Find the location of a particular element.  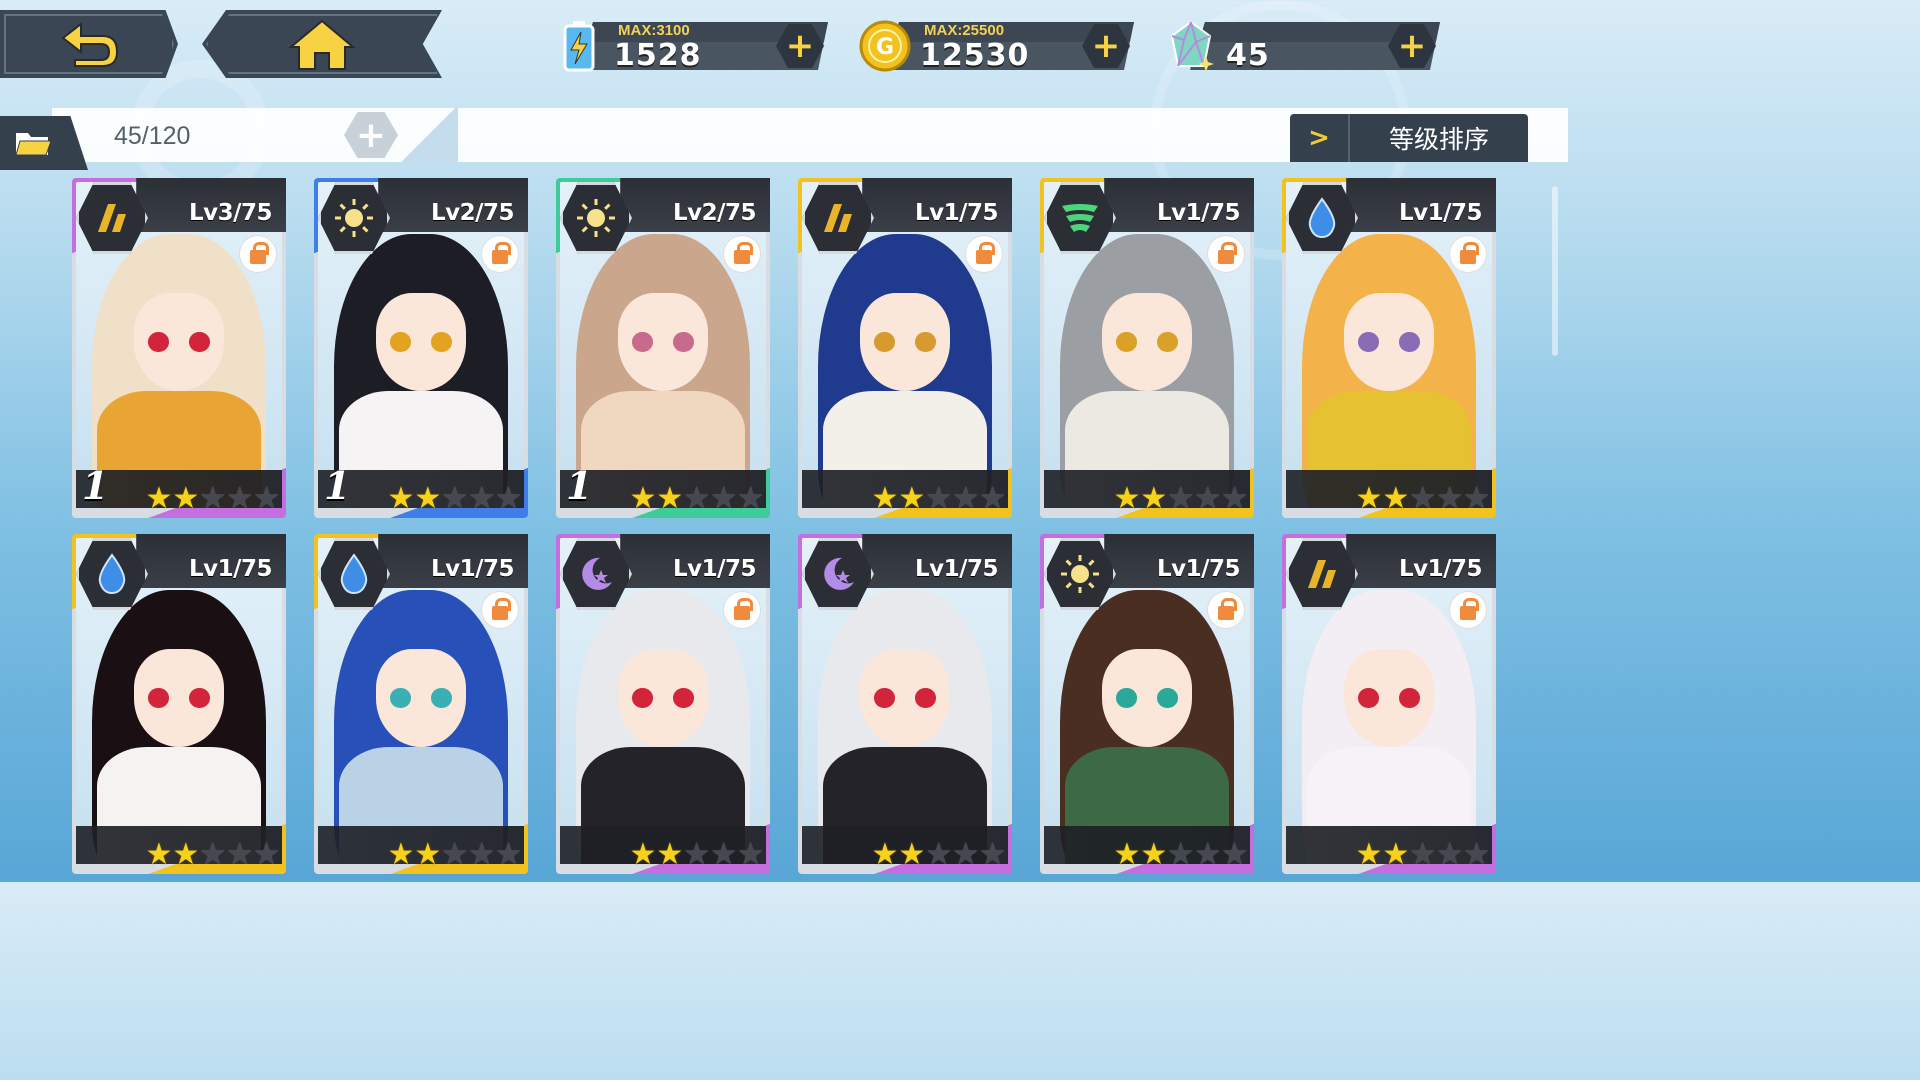

character-card: Lv3/75 1 ★ ★ ★ ★ ★ is located at coordinates (179, 348).